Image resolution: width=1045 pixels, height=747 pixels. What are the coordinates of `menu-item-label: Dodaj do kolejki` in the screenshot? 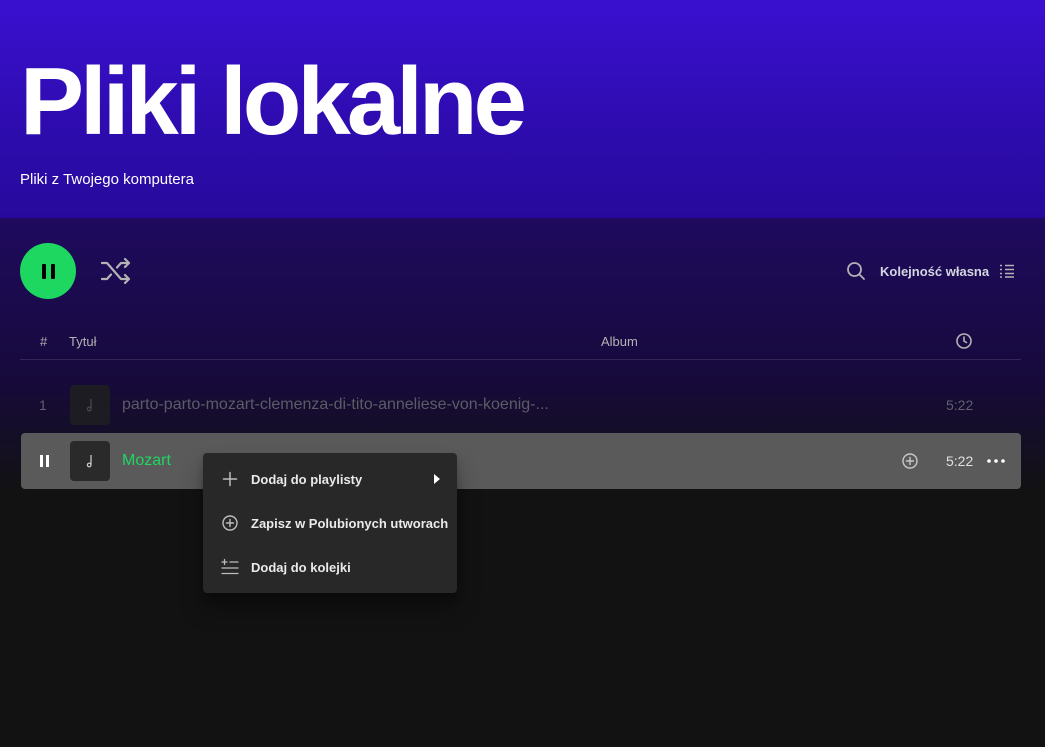 It's located at (301, 567).